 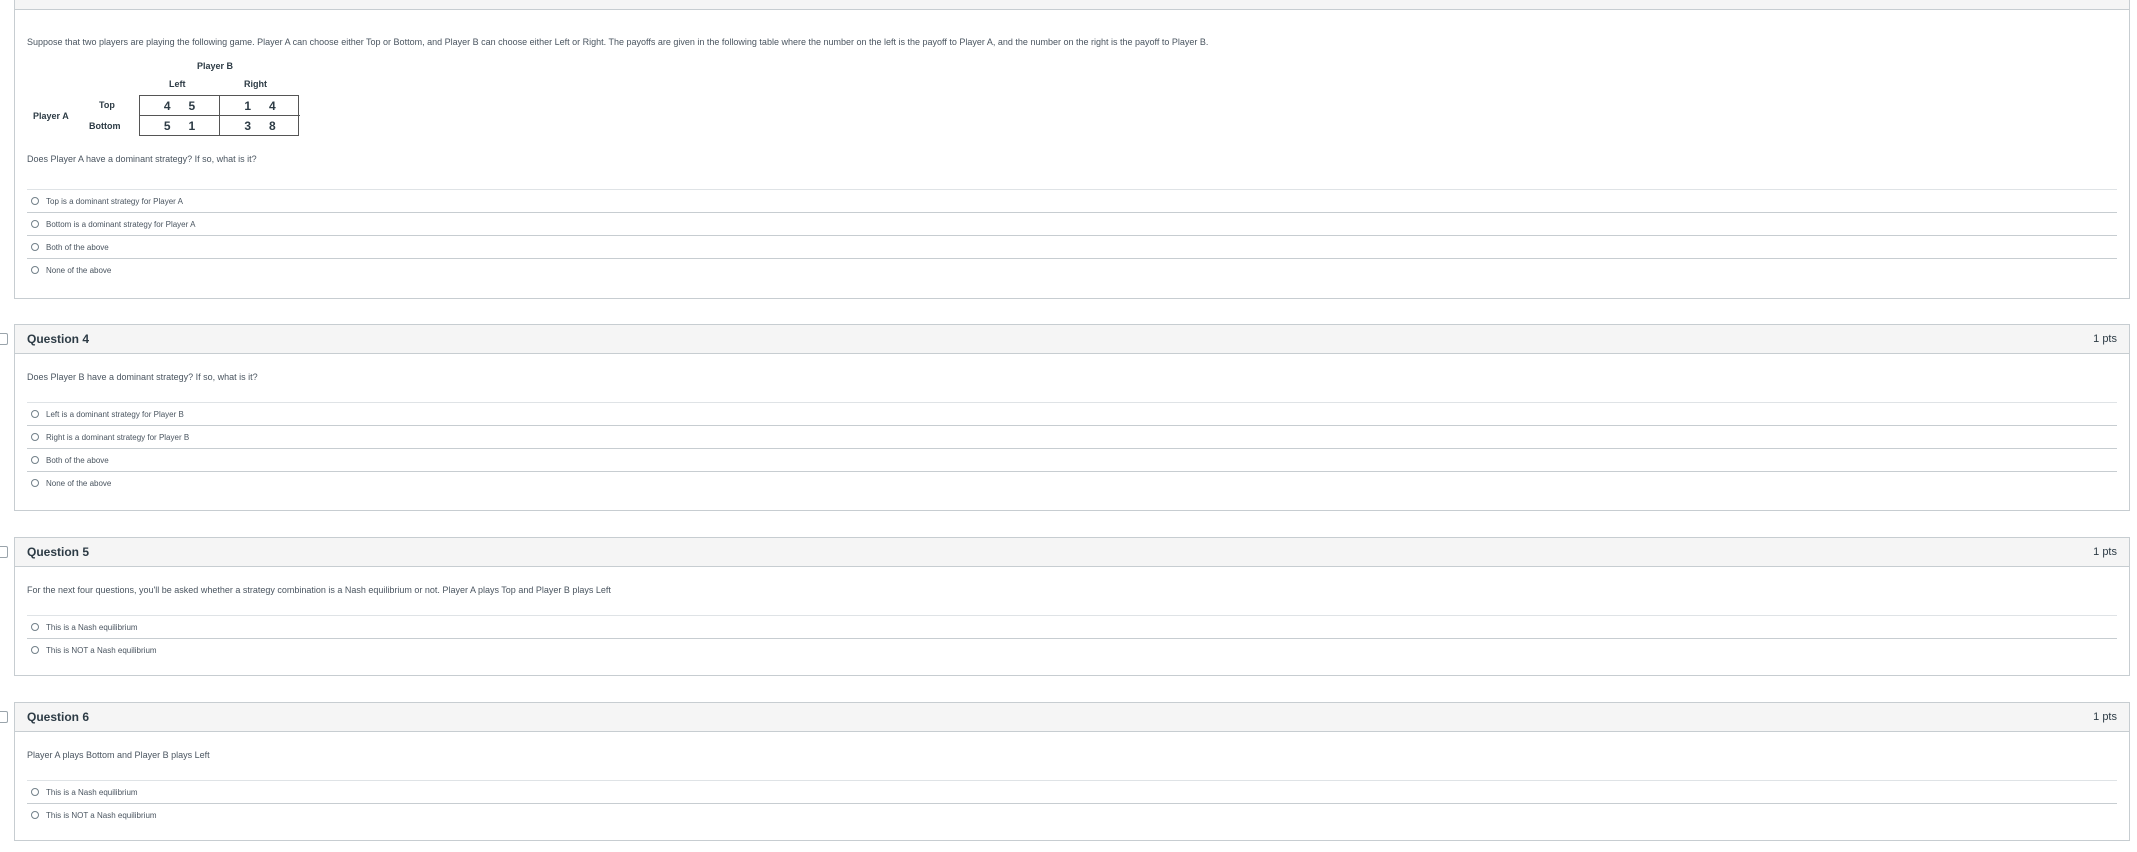 What do you see at coordinates (51, 116) in the screenshot?
I see `payoff-row-player: Player A` at bounding box center [51, 116].